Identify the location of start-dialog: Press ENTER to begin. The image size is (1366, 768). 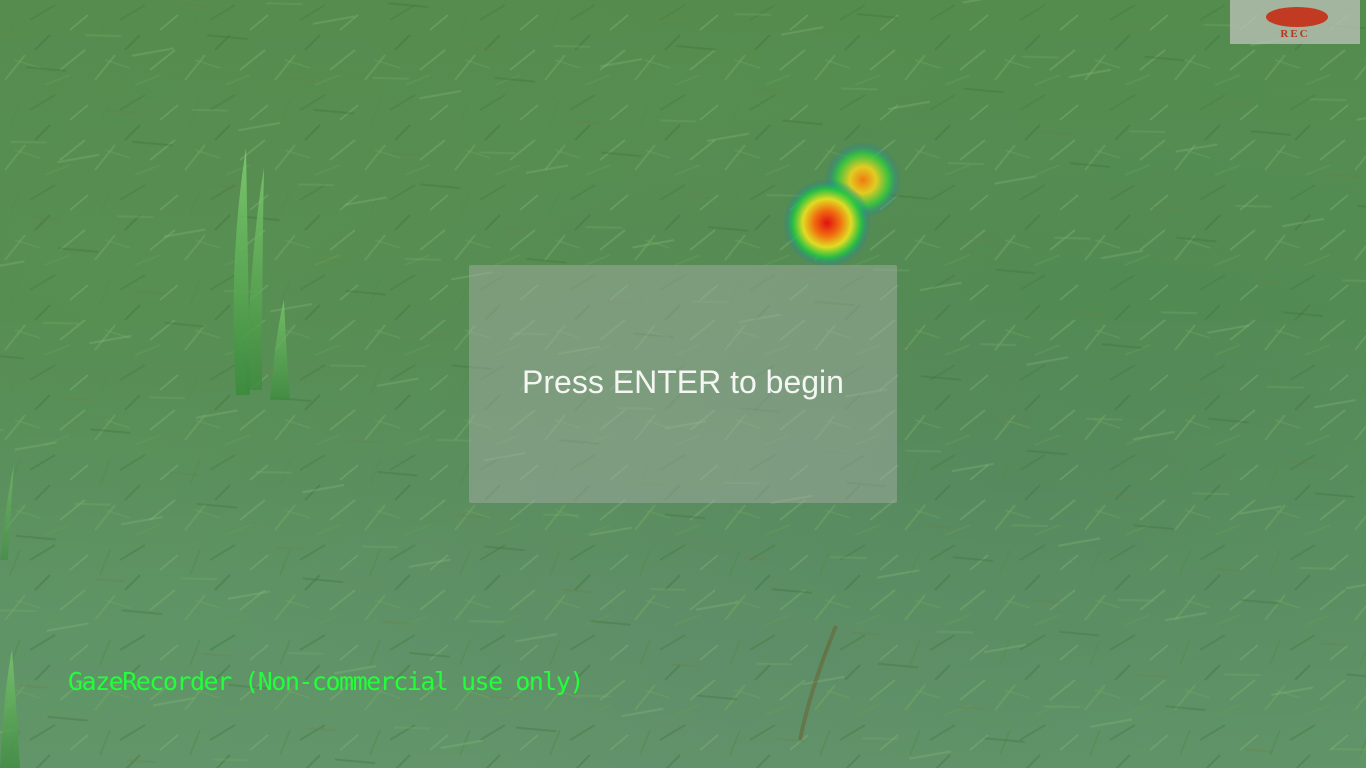
(683, 384).